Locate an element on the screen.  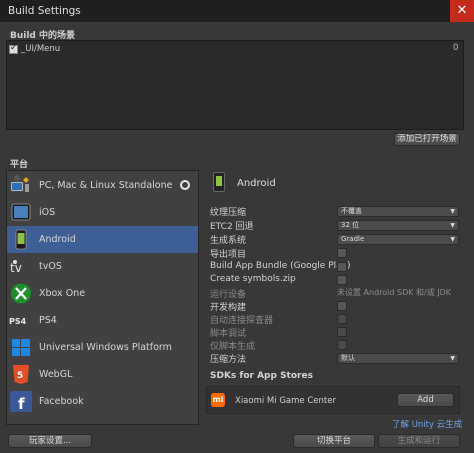
platform-label-ios: iOS is located at coordinates (47, 212).